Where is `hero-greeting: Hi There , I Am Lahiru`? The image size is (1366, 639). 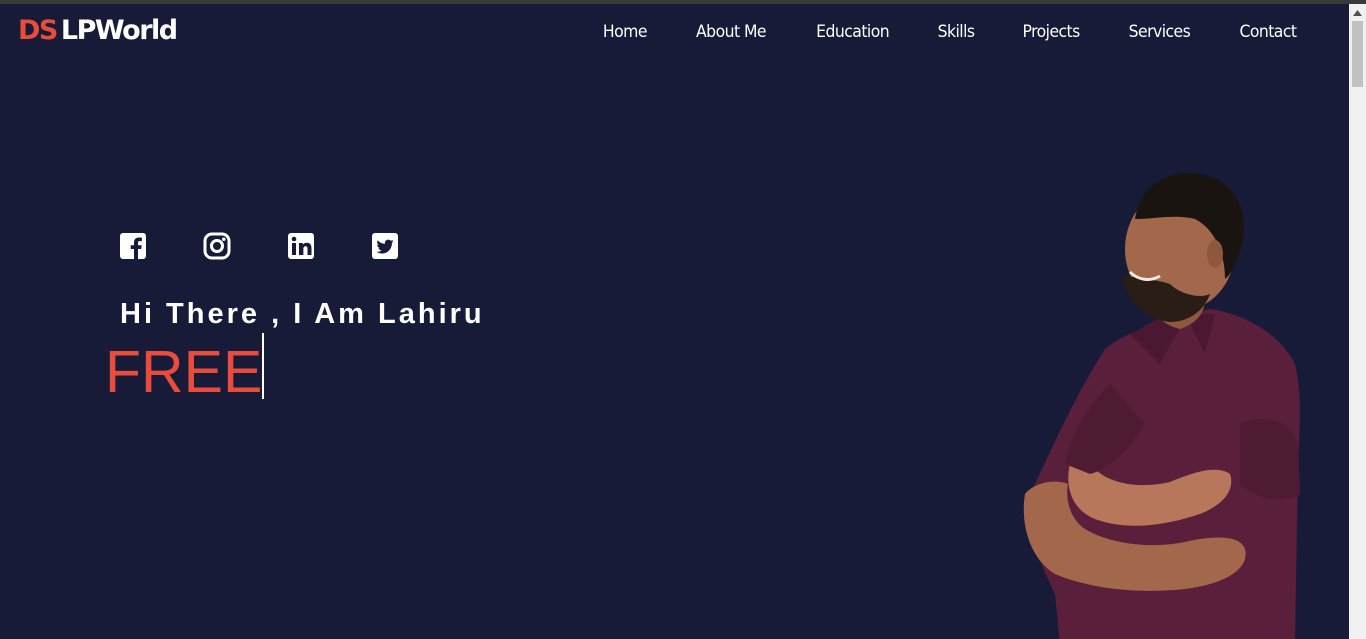 hero-greeting: Hi There , I Am Lahiru is located at coordinates (302, 314).